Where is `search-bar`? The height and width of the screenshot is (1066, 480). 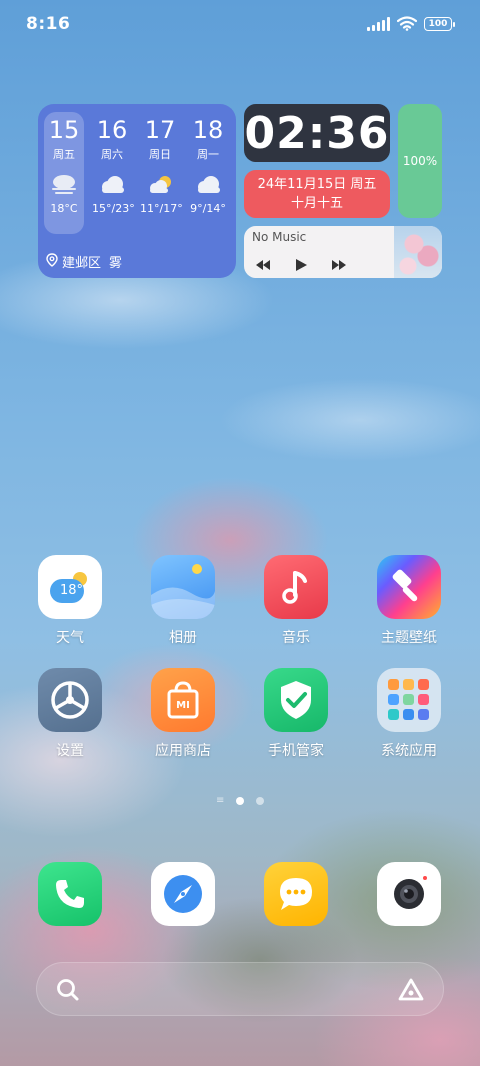 search-bar is located at coordinates (240, 989).